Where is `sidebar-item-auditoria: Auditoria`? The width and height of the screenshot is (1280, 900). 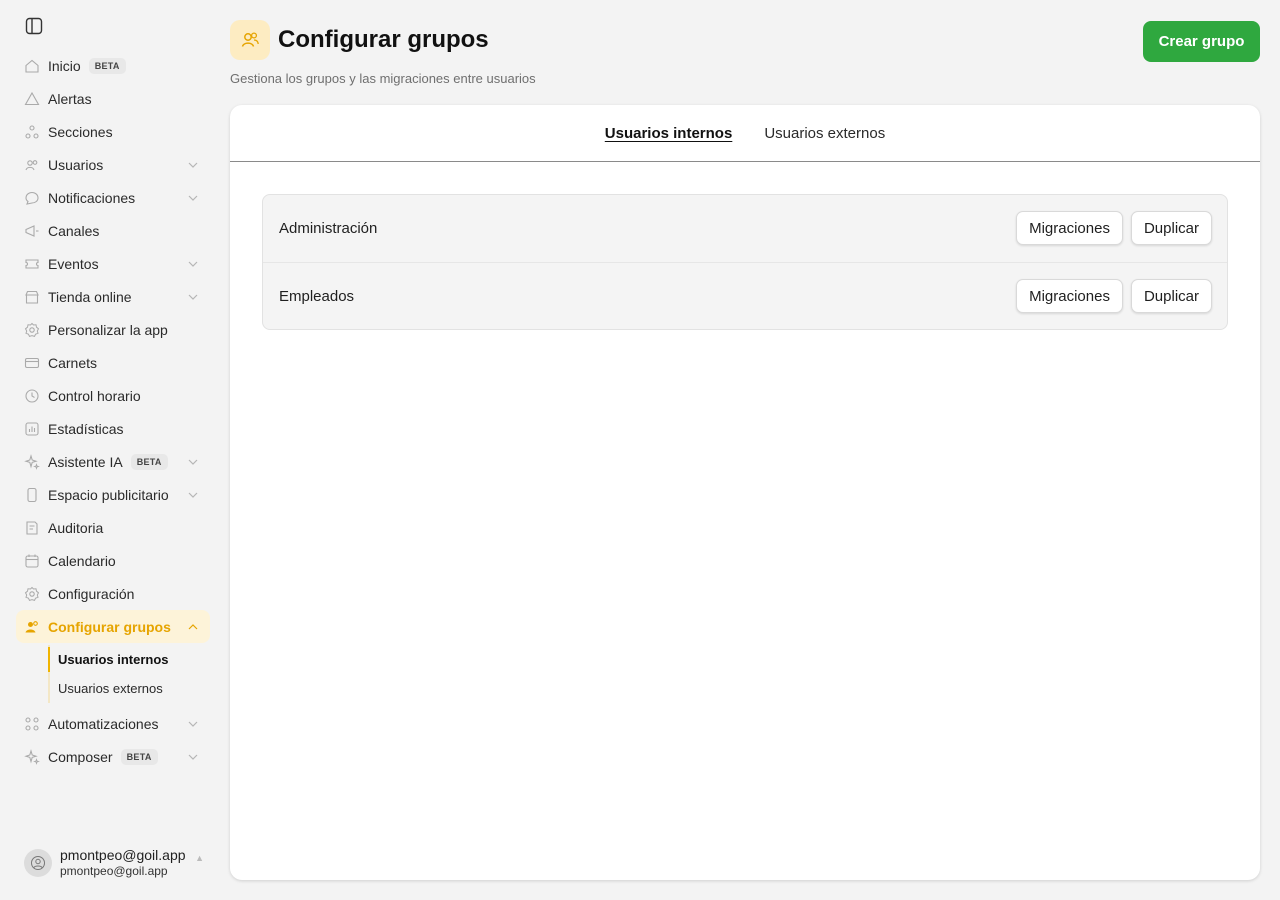 sidebar-item-auditoria: Auditoria is located at coordinates (113, 527).